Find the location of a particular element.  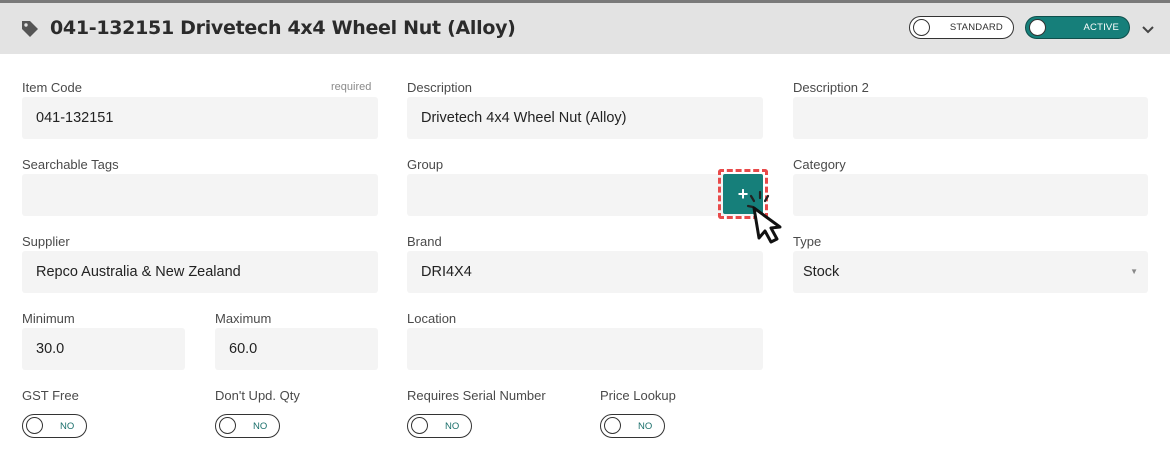

dont-upd-qty-state: NO is located at coordinates (260, 426).